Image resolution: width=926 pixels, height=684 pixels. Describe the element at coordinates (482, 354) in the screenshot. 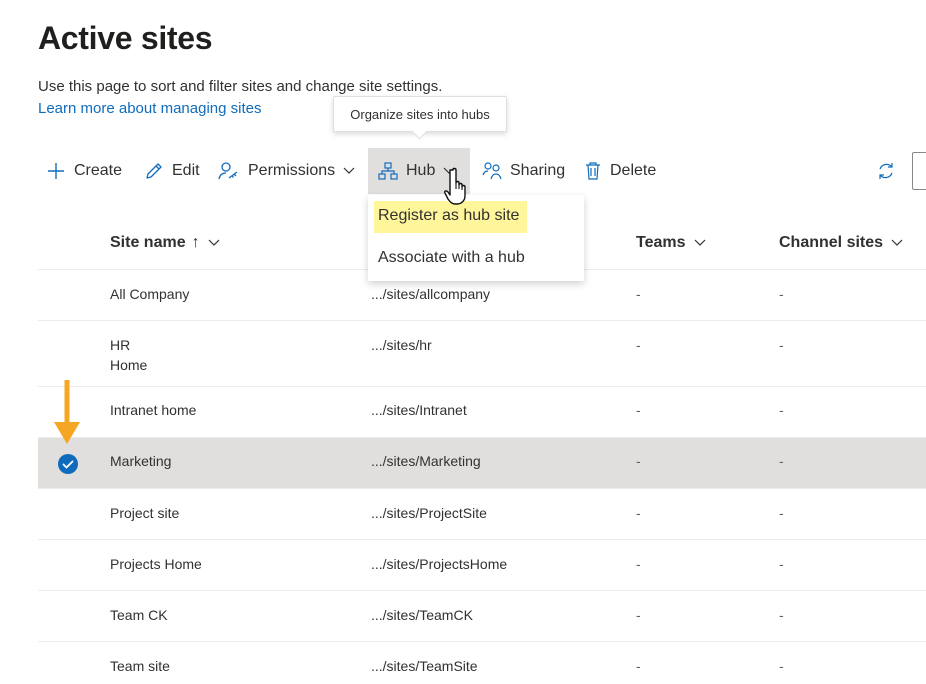

I see `table-row: HR Home .../sites/hr - -` at that location.